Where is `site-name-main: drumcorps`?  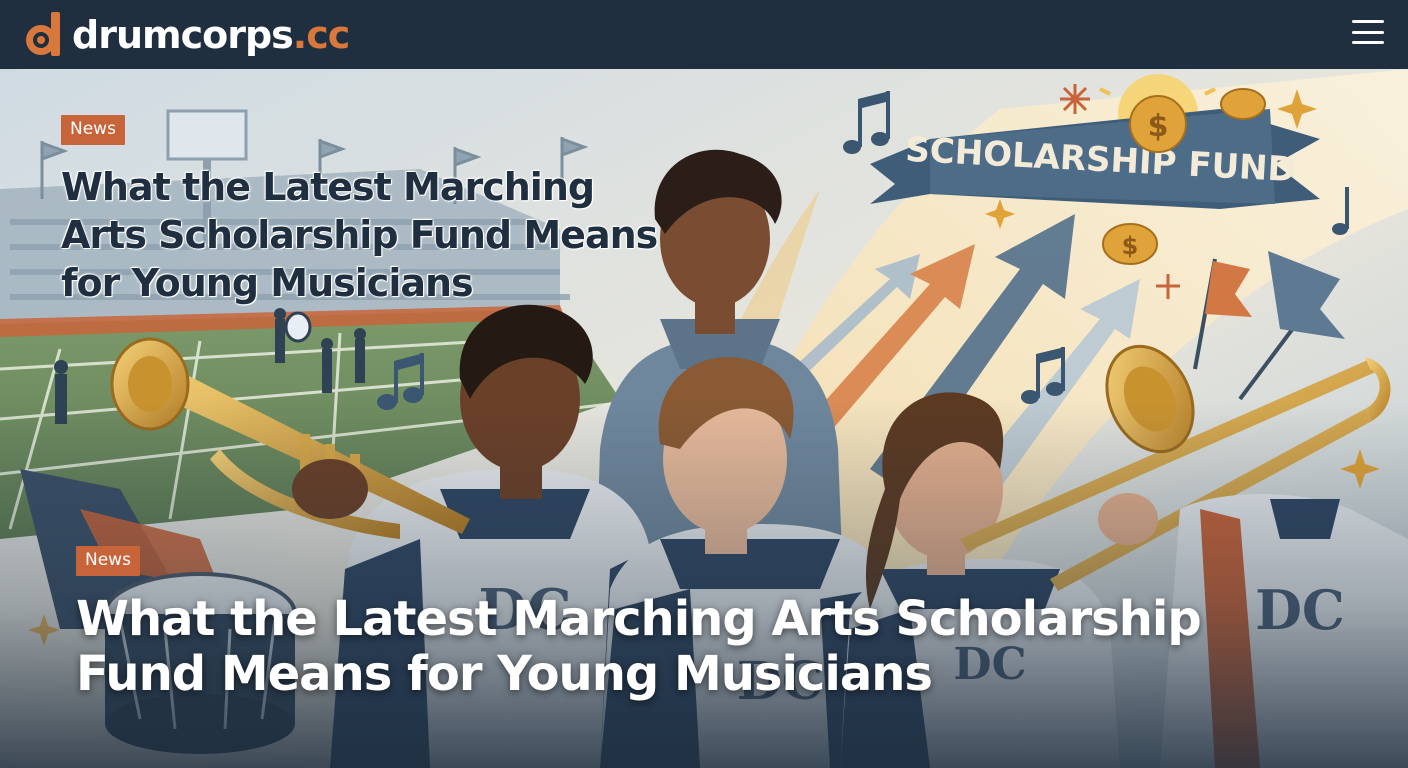
site-name-main: drumcorps is located at coordinates (183, 34).